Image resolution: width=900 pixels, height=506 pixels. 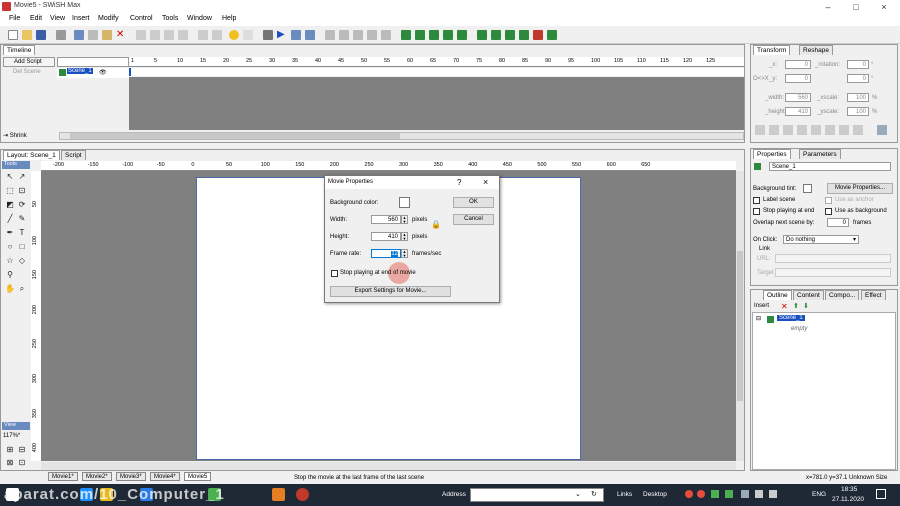 I want to click on bring-forward-icon, so click(x=141, y=35).